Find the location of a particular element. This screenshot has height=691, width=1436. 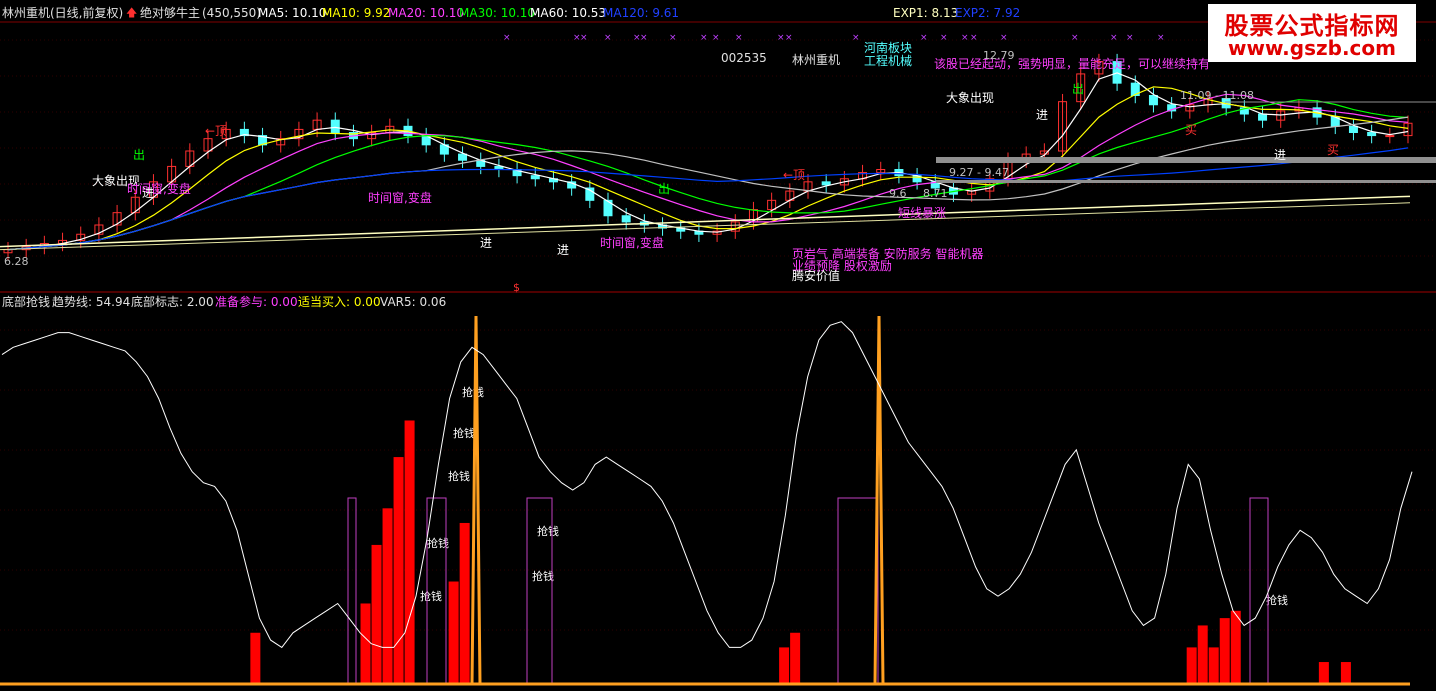

price-high-label: 12.79 is located at coordinates (999, 55).